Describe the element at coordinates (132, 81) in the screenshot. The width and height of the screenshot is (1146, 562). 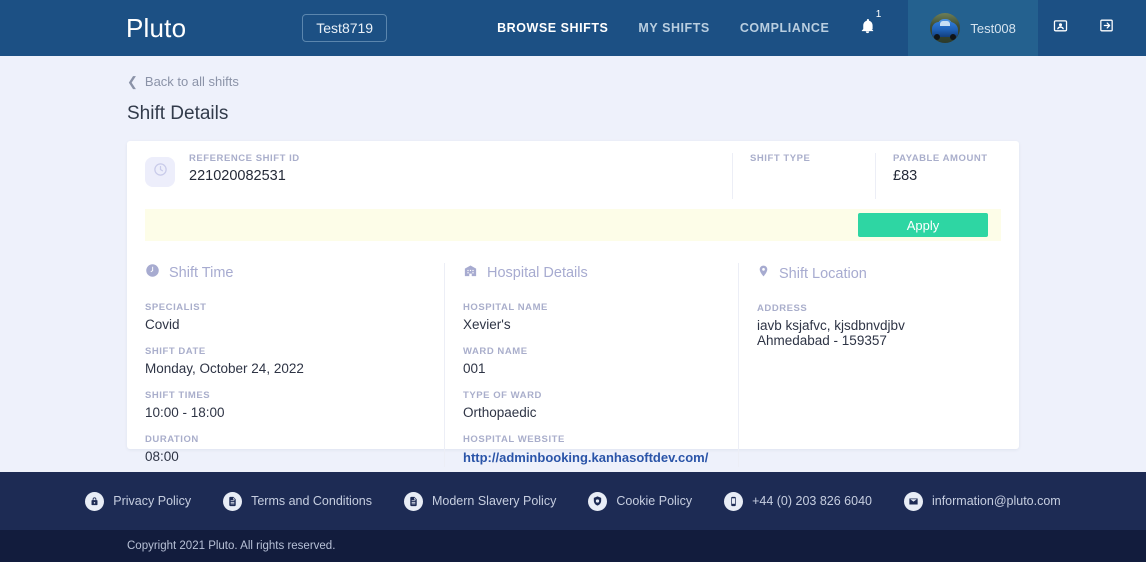
I see `chevron-left-icon: ❮` at that location.